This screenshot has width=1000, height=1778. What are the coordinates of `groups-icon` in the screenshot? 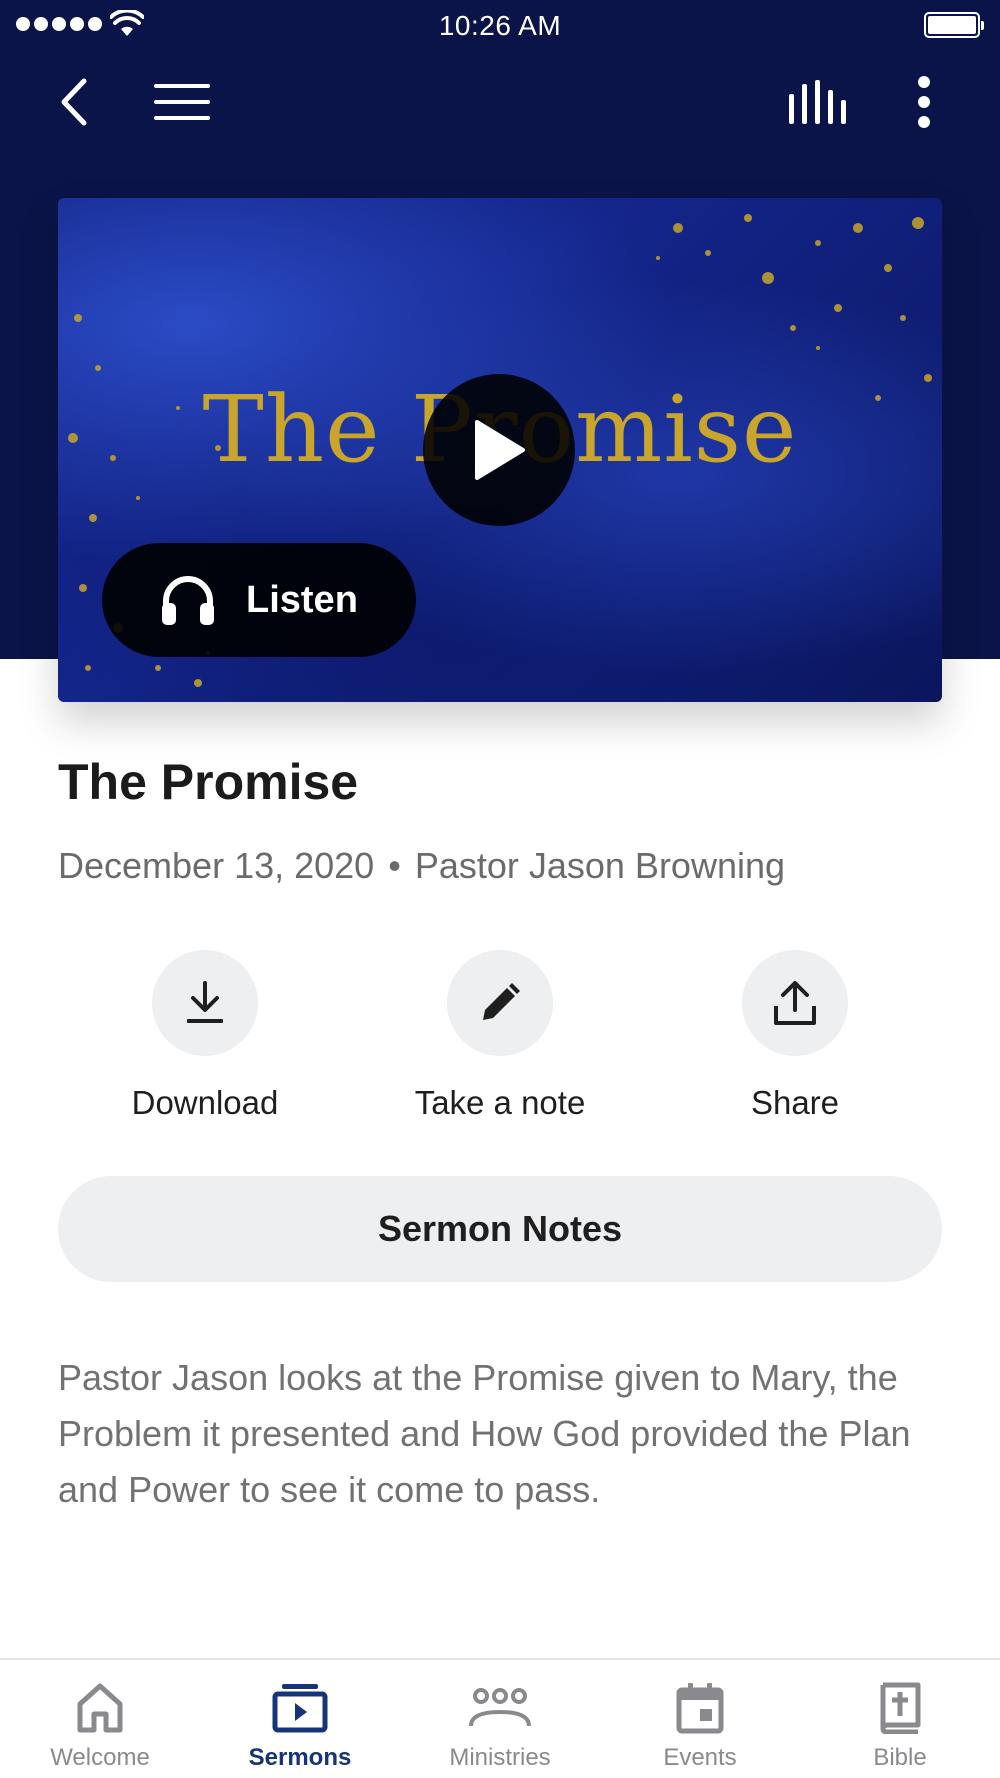 It's located at (500, 1707).